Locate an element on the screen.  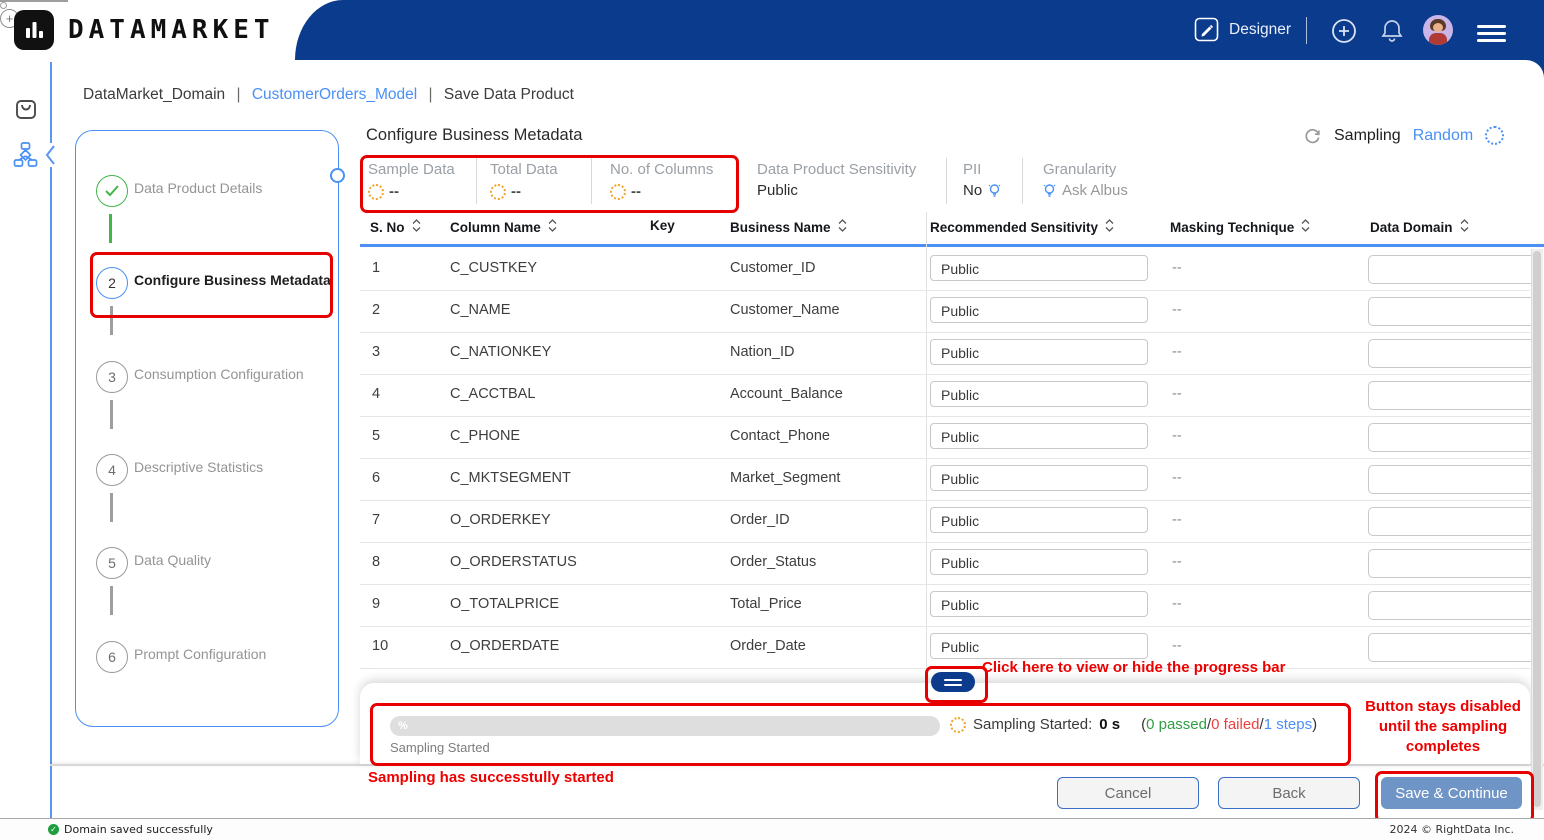
column-header-business-name: Business Name is located at coordinates (789, 227).